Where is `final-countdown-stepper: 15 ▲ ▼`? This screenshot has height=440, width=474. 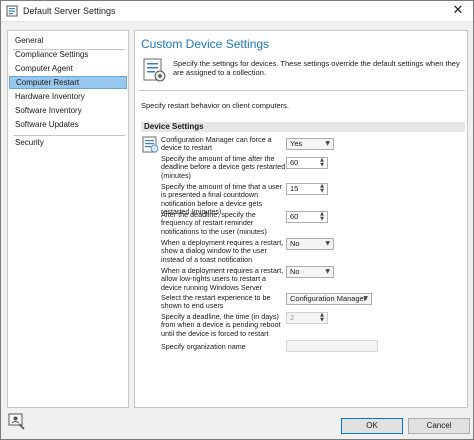 final-countdown-stepper: 15 ▲ ▼ is located at coordinates (307, 189).